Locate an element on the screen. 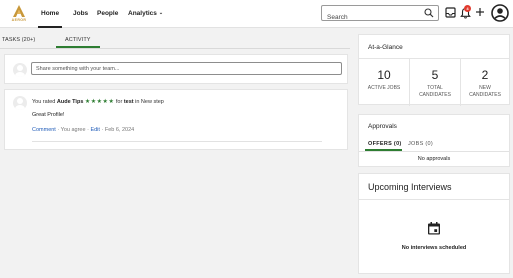 This screenshot has width=513, height=278. nav-analytics-label: Analytics is located at coordinates (142, 13).